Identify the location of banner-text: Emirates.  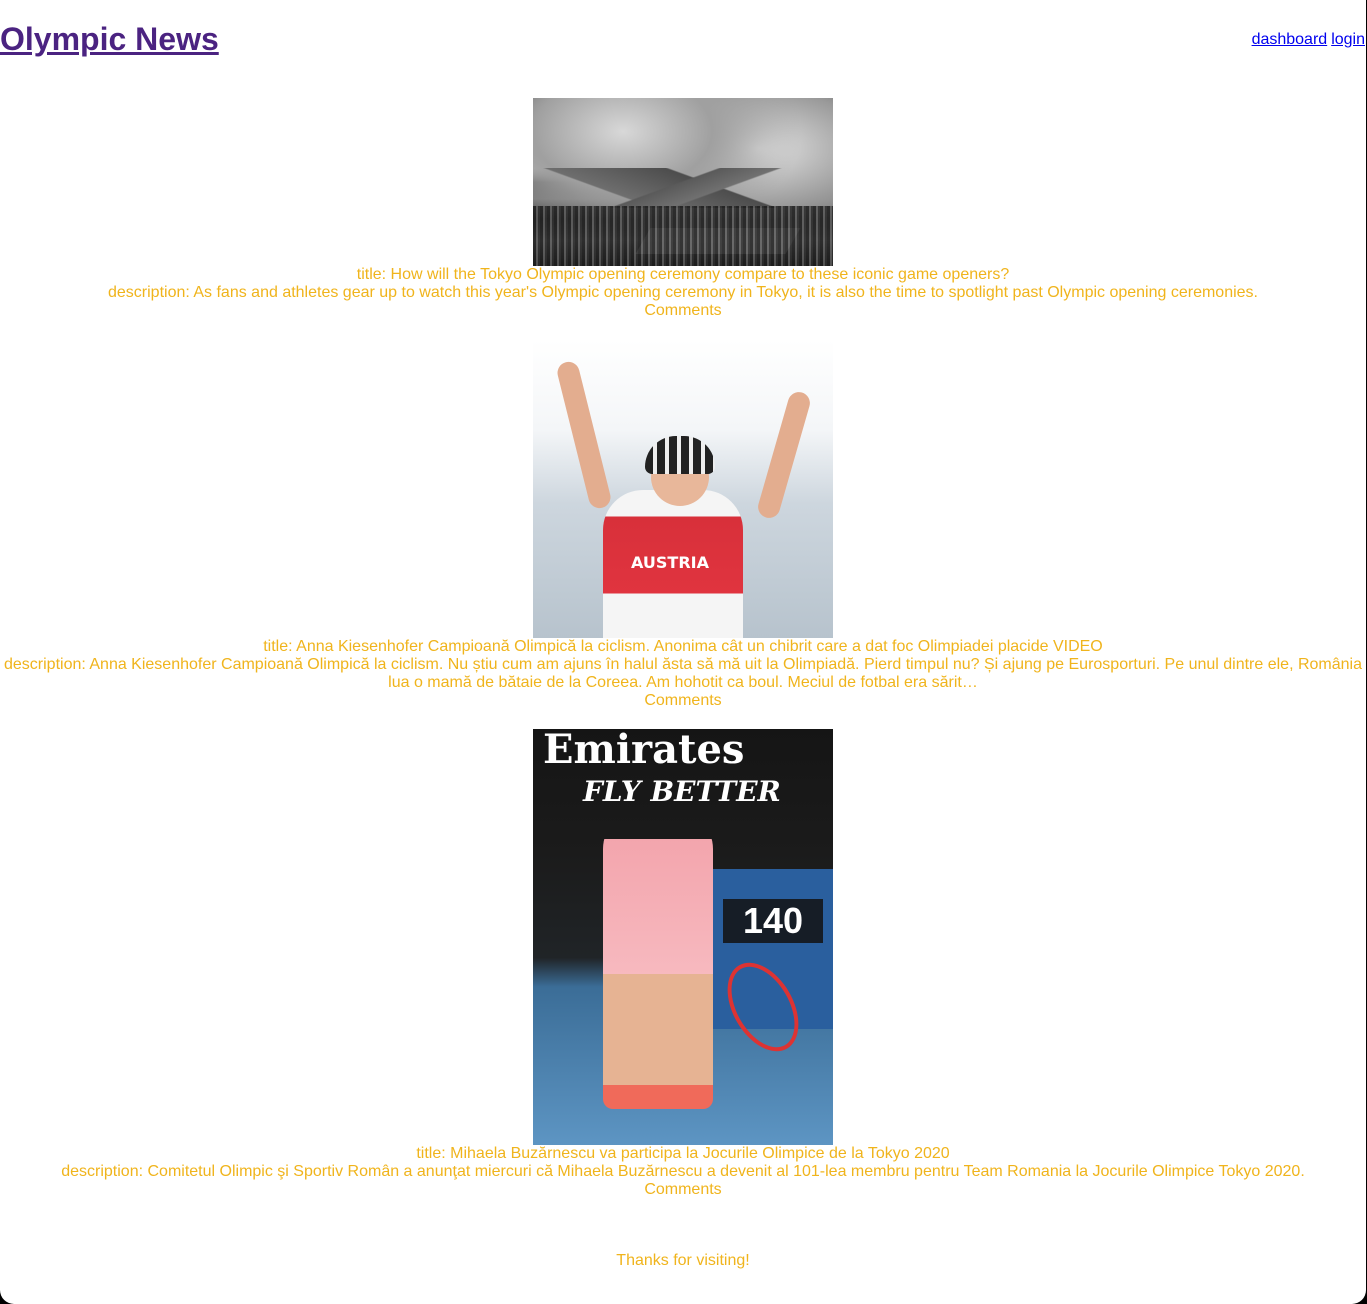
(644, 751).